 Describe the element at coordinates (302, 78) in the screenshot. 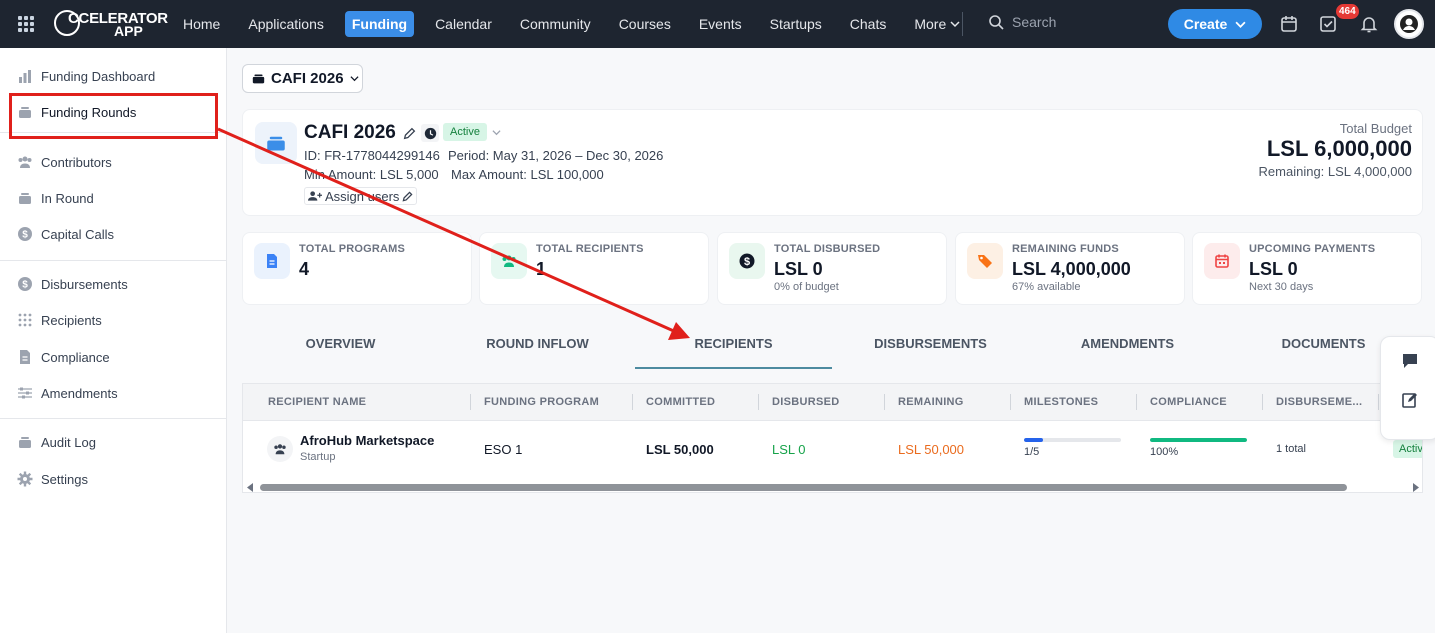

I see `round-selector: CAFI 2026` at that location.